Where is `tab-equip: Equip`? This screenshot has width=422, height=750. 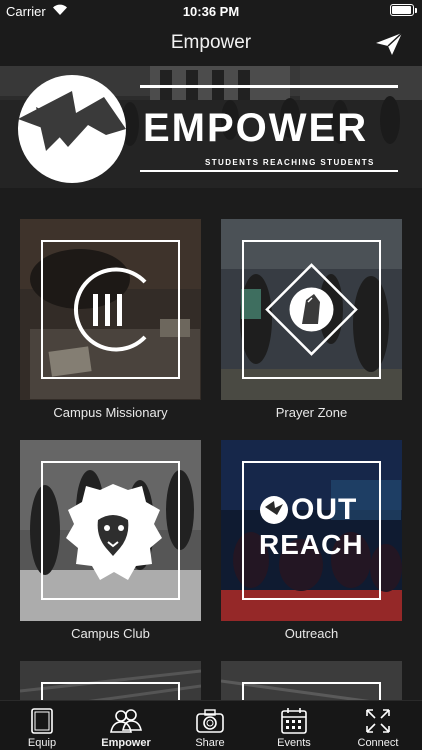 tab-equip: Equip is located at coordinates (42, 725).